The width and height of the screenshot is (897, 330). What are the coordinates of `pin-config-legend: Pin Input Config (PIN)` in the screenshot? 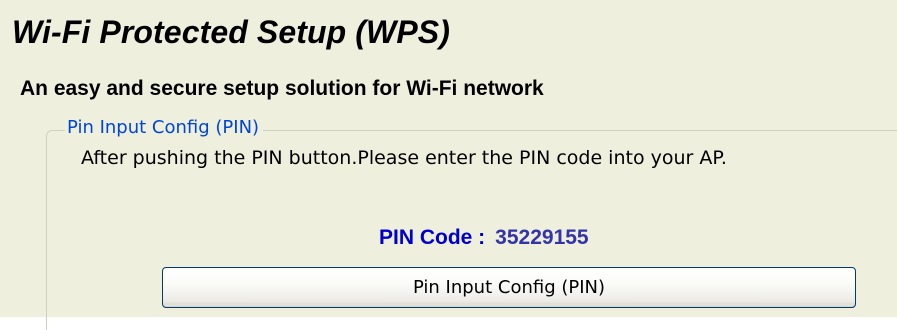 It's located at (164, 127).